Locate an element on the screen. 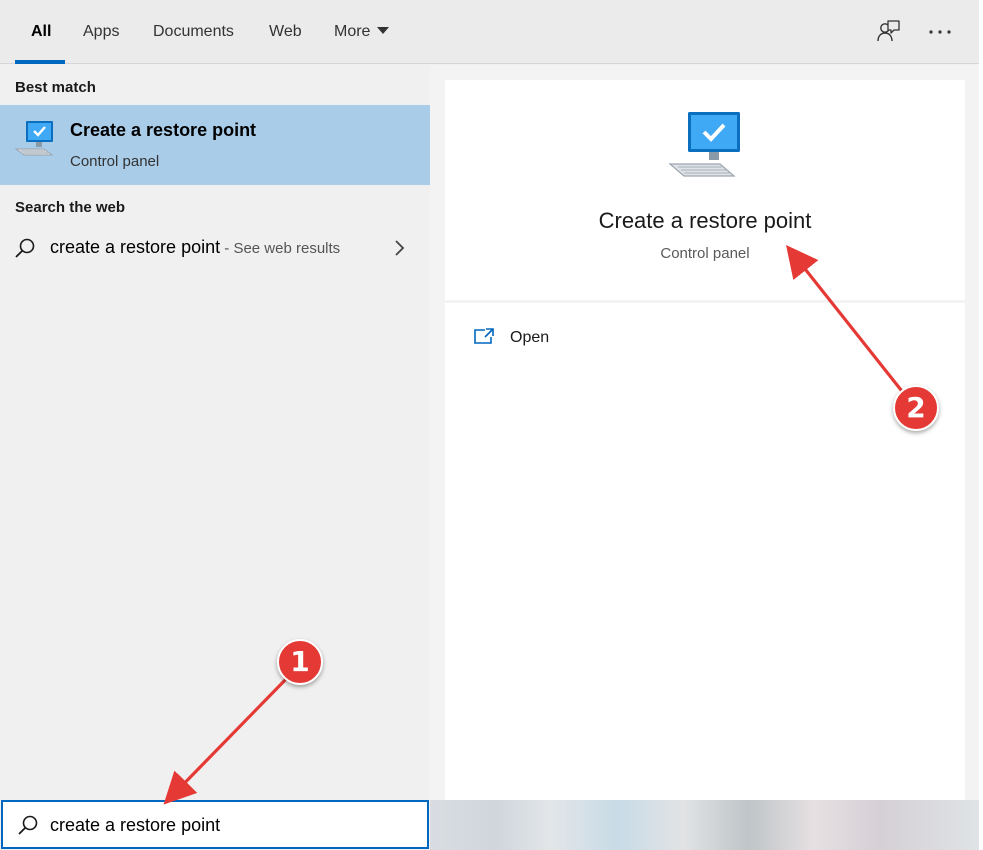  best-match-heading: Best match is located at coordinates (55, 87).